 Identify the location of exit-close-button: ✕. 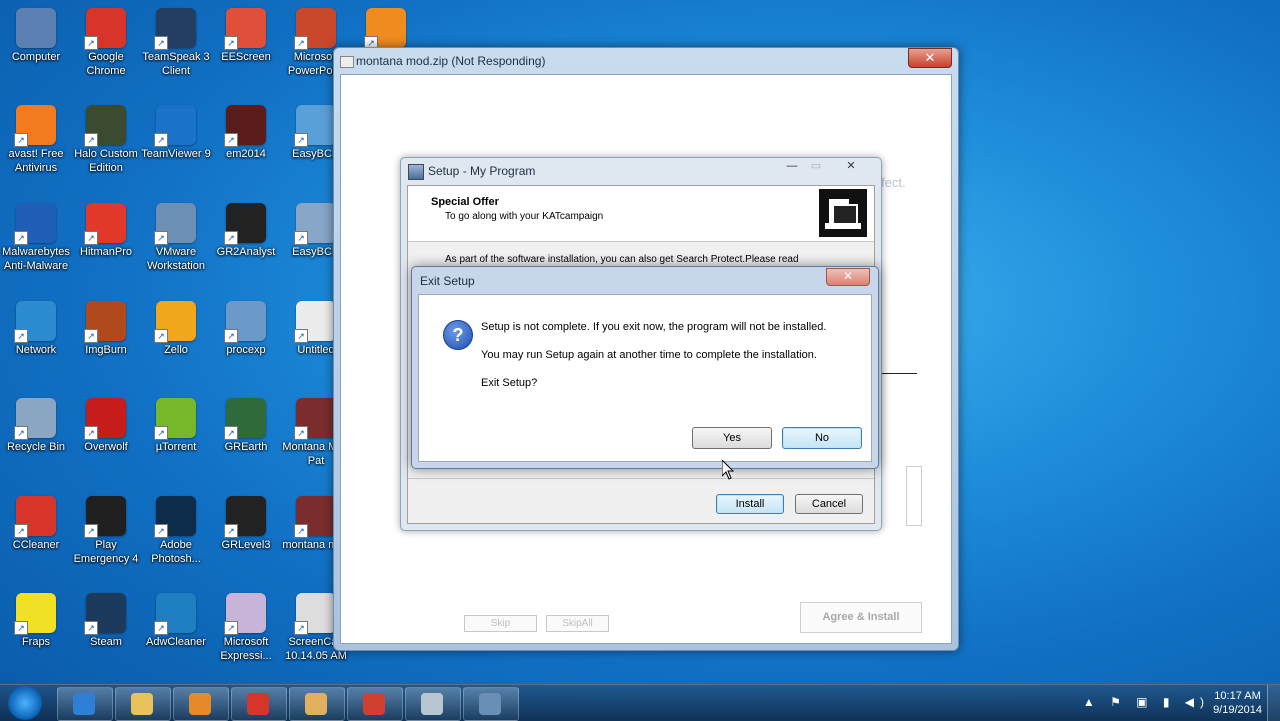
(848, 277).